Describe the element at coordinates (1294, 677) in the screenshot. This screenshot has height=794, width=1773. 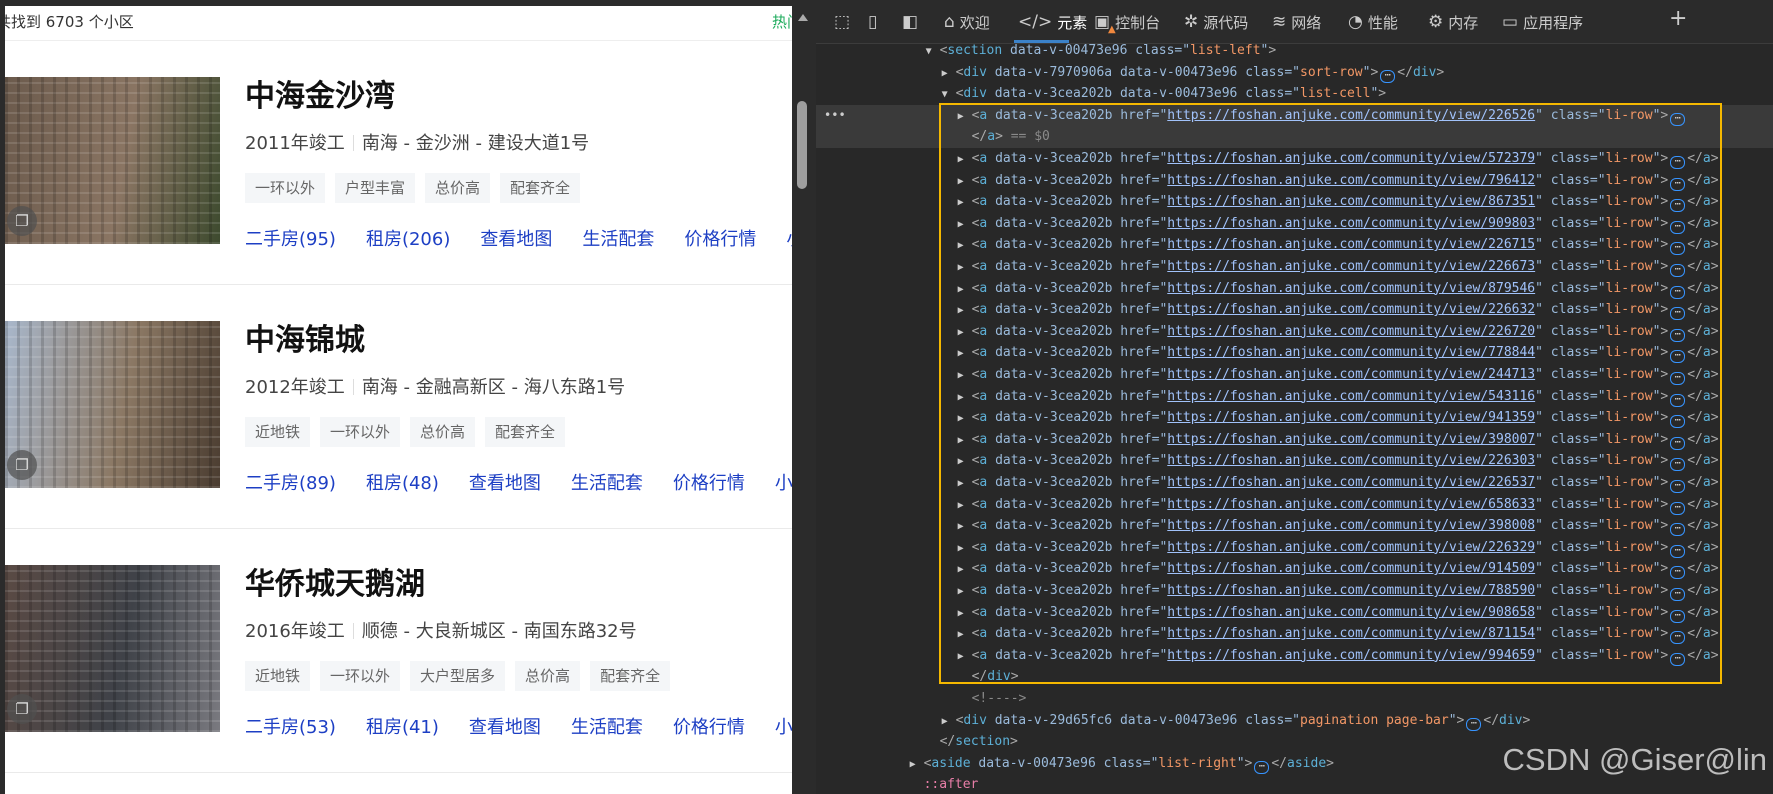
I see `dom-node-row: </div>` at that location.